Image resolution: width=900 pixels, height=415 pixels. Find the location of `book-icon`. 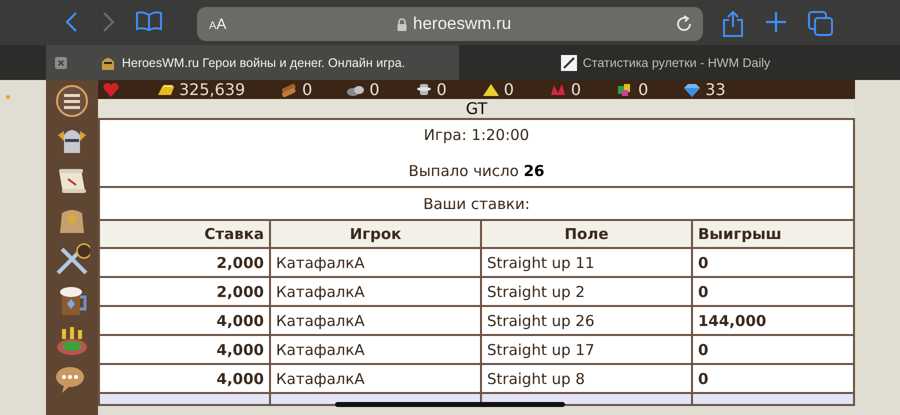

book-icon is located at coordinates (149, 21).